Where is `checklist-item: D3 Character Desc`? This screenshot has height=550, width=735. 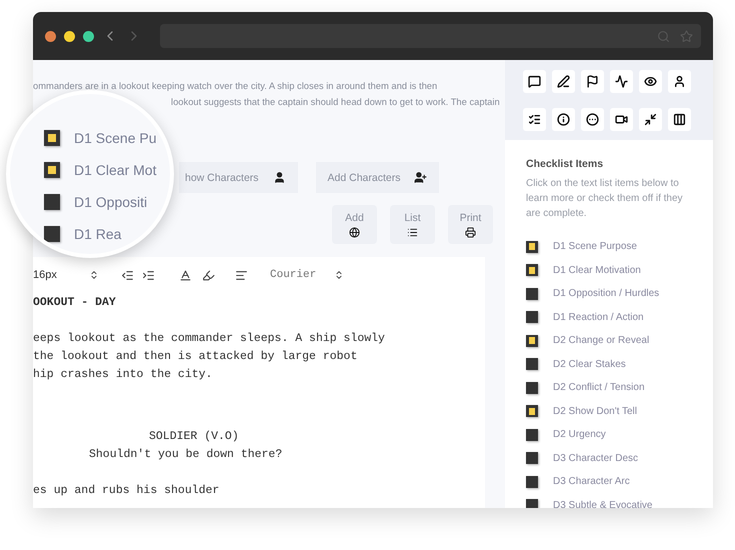
checklist-item: D3 Character Desc is located at coordinates (595, 458).